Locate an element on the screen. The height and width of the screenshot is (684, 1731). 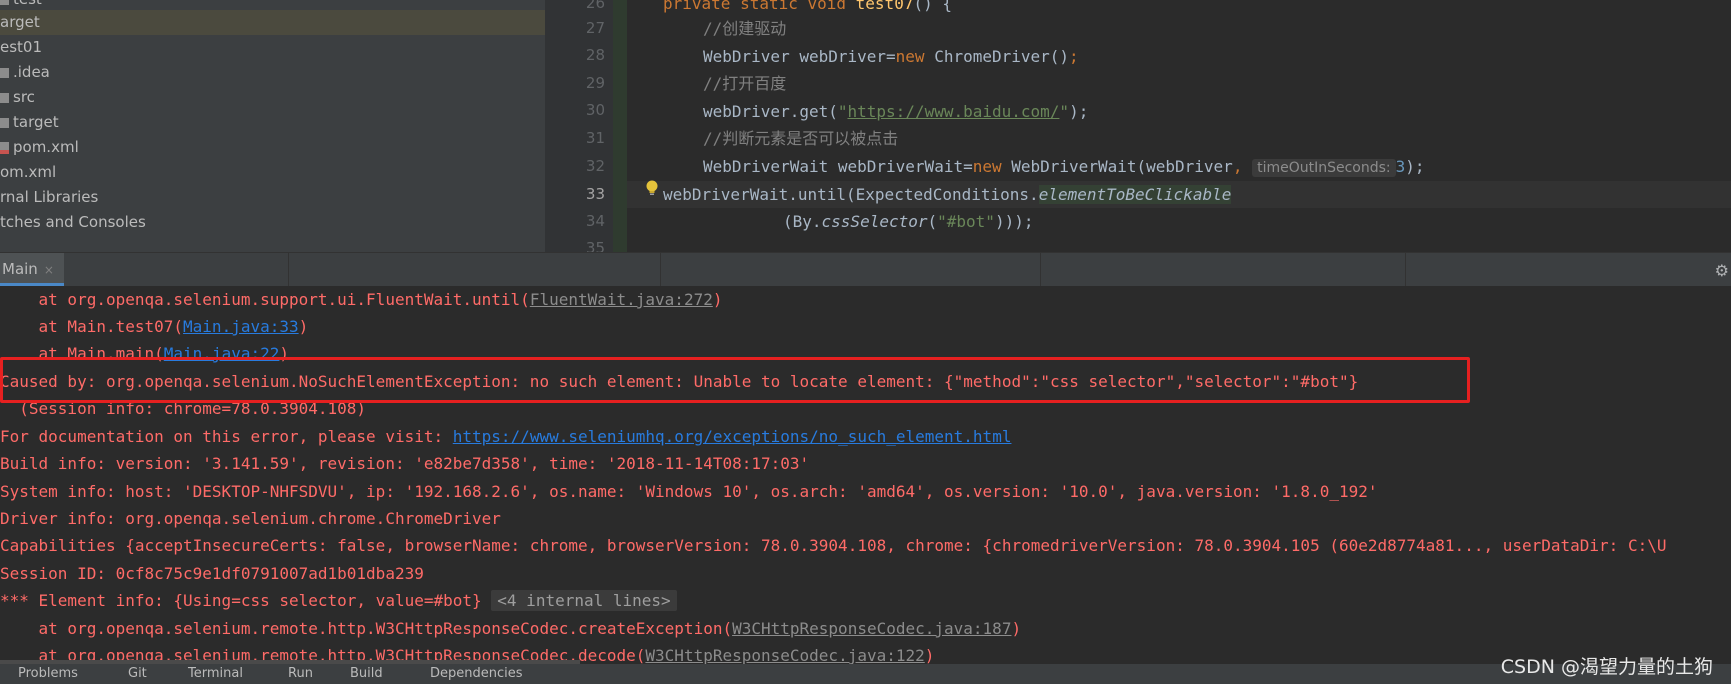
tree-item-label: pom.xml is located at coordinates (46, 147).